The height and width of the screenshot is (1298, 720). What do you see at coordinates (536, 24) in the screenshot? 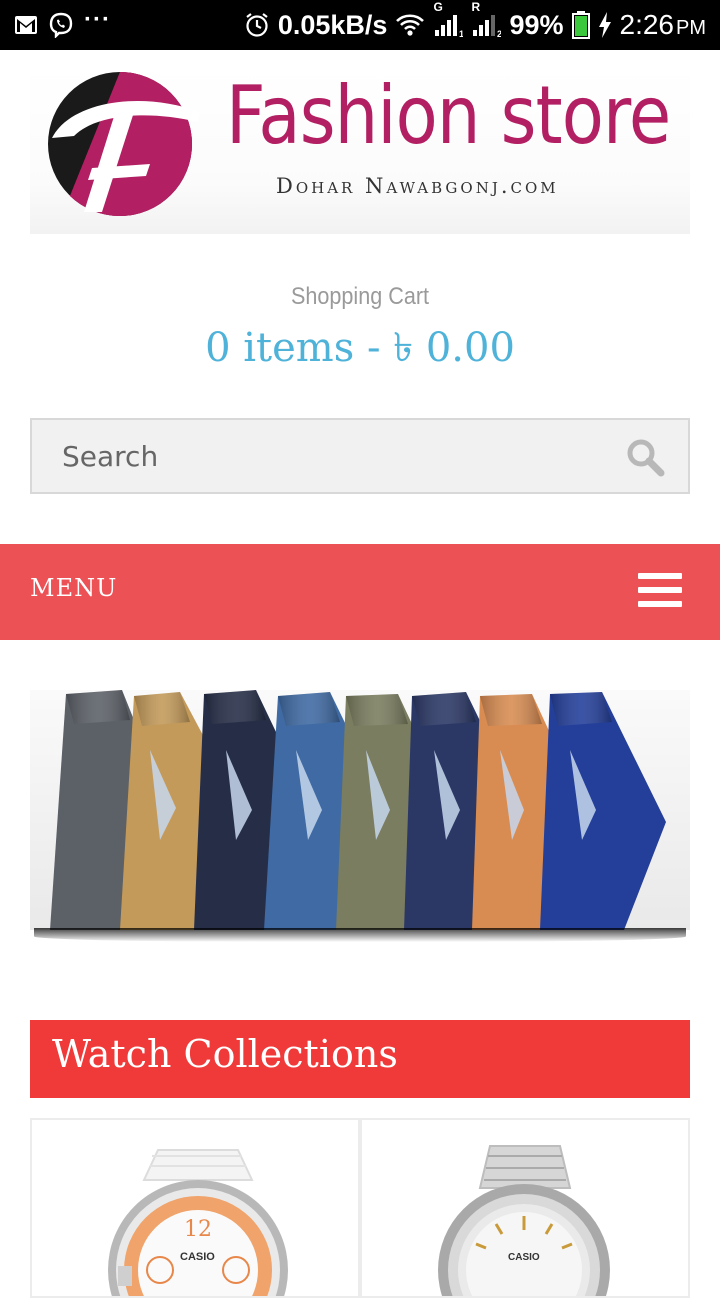
I see `battery-percent: 99%` at bounding box center [536, 24].